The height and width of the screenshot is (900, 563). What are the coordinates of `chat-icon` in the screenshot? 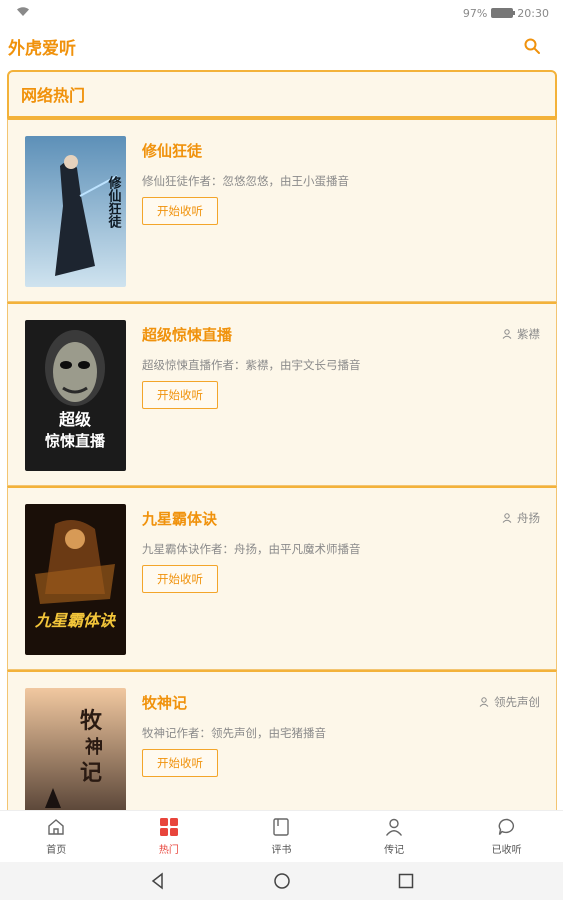 It's located at (506, 826).